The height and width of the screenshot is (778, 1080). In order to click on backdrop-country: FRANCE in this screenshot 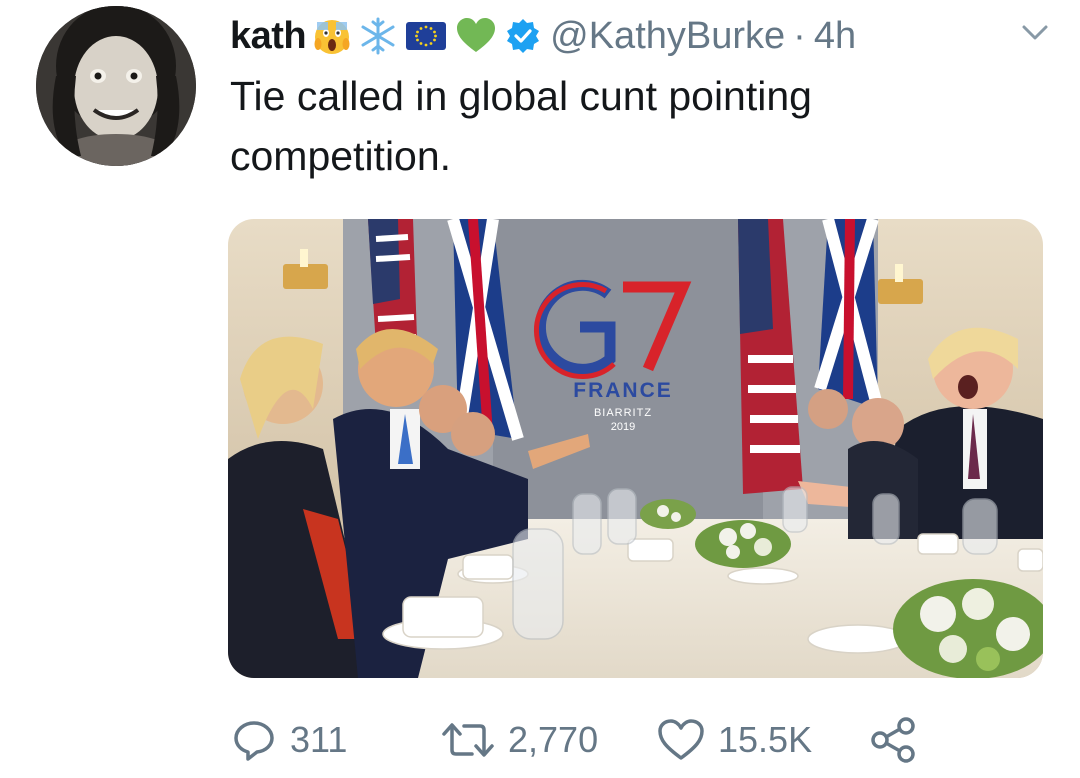, I will do `click(623, 390)`.